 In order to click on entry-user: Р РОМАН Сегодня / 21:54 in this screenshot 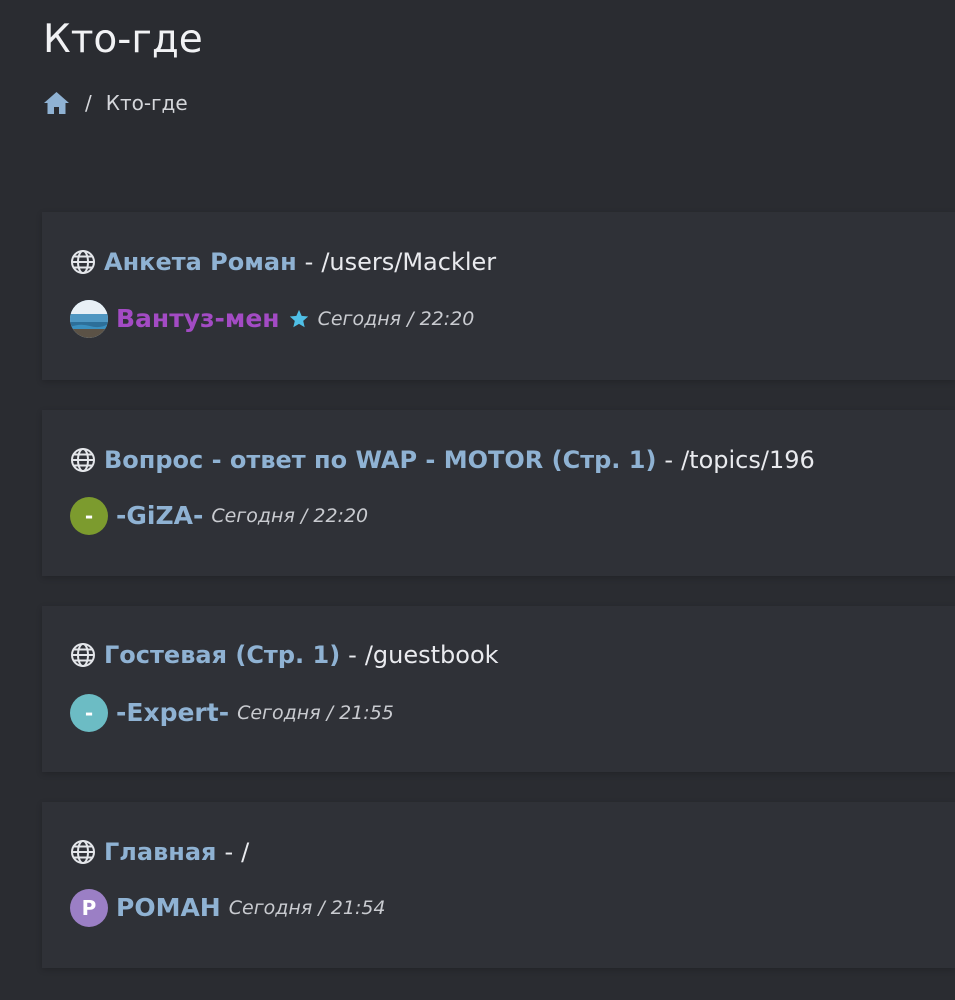, I will do `click(228, 908)`.